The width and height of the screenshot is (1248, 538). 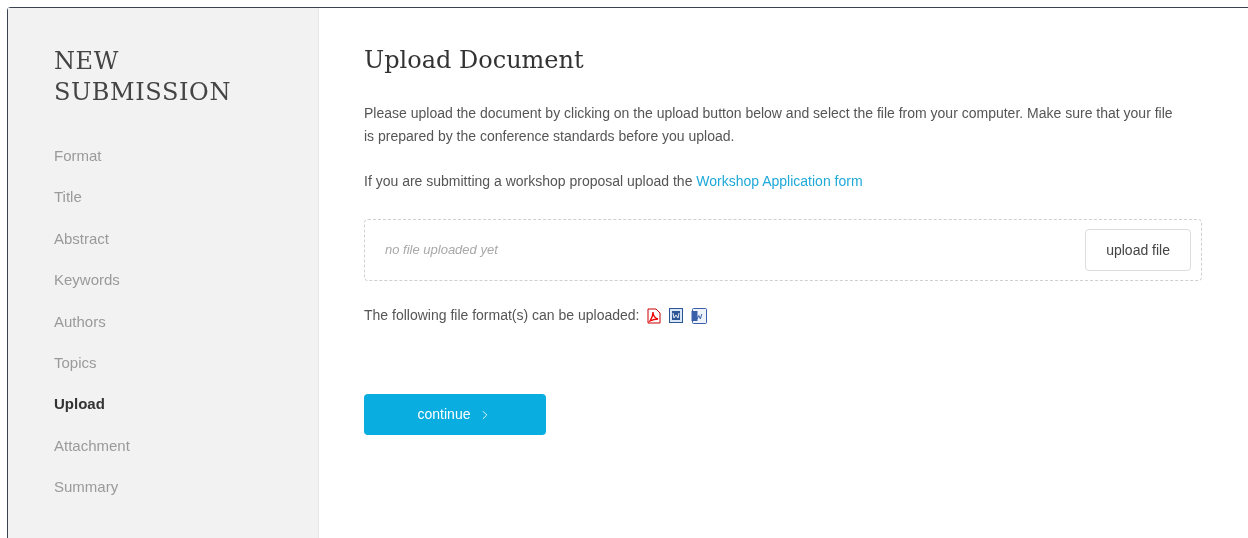 I want to click on file-formats-text: The following file format(s) can be uploaded:, so click(x=502, y=315).